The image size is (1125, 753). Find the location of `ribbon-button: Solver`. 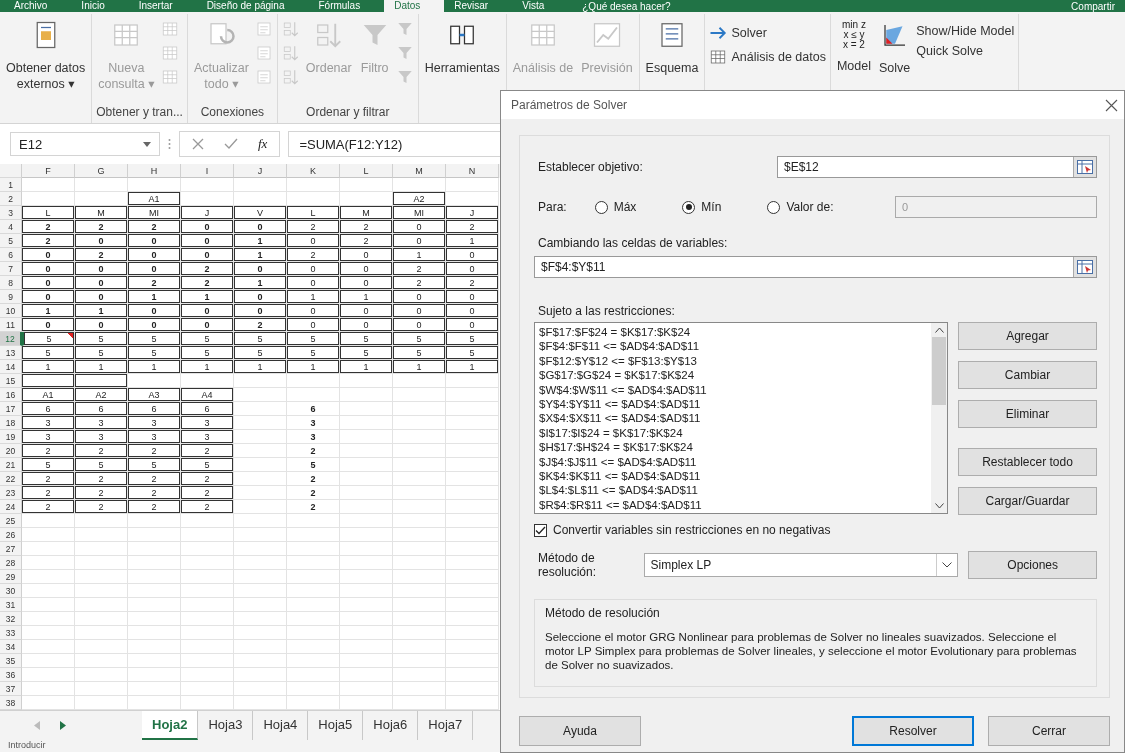

ribbon-button: Solver is located at coordinates (767, 33).